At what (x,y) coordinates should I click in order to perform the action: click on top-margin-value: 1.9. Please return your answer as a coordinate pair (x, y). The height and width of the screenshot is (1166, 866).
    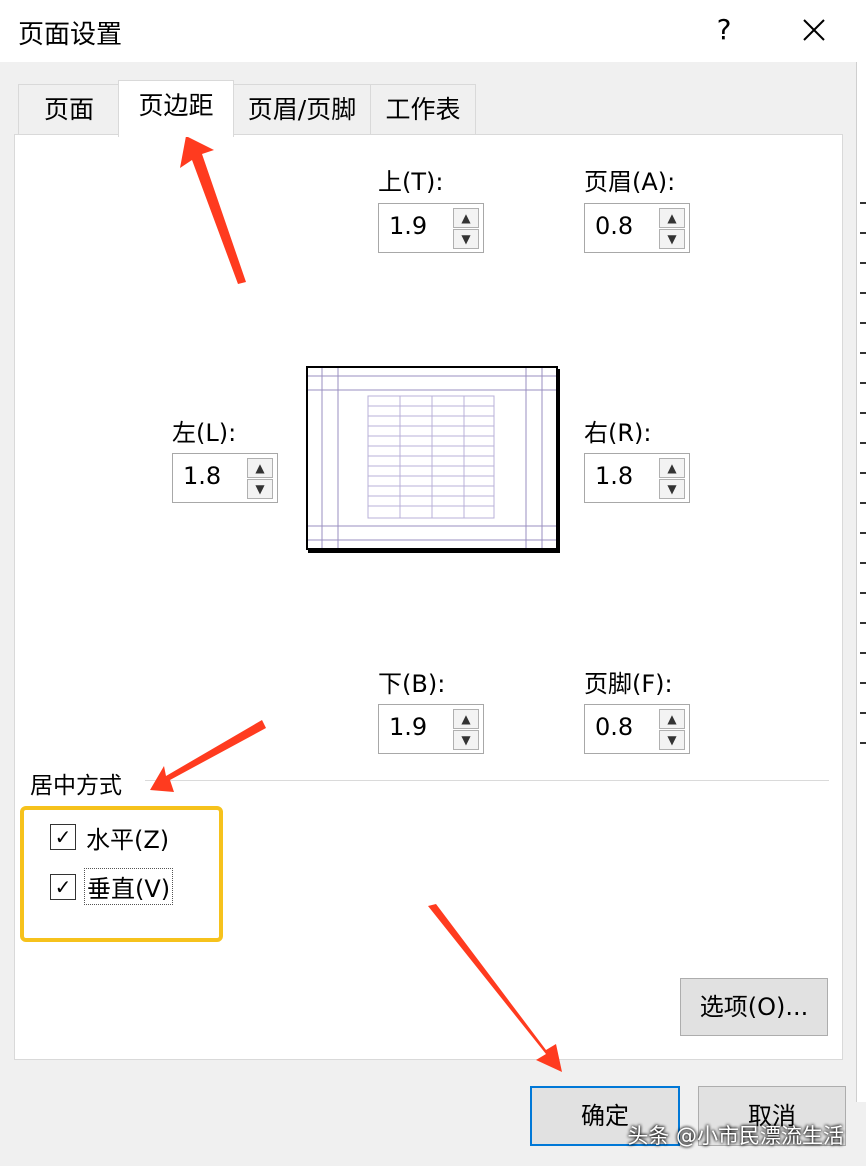
    Looking at the image, I should click on (408, 226).